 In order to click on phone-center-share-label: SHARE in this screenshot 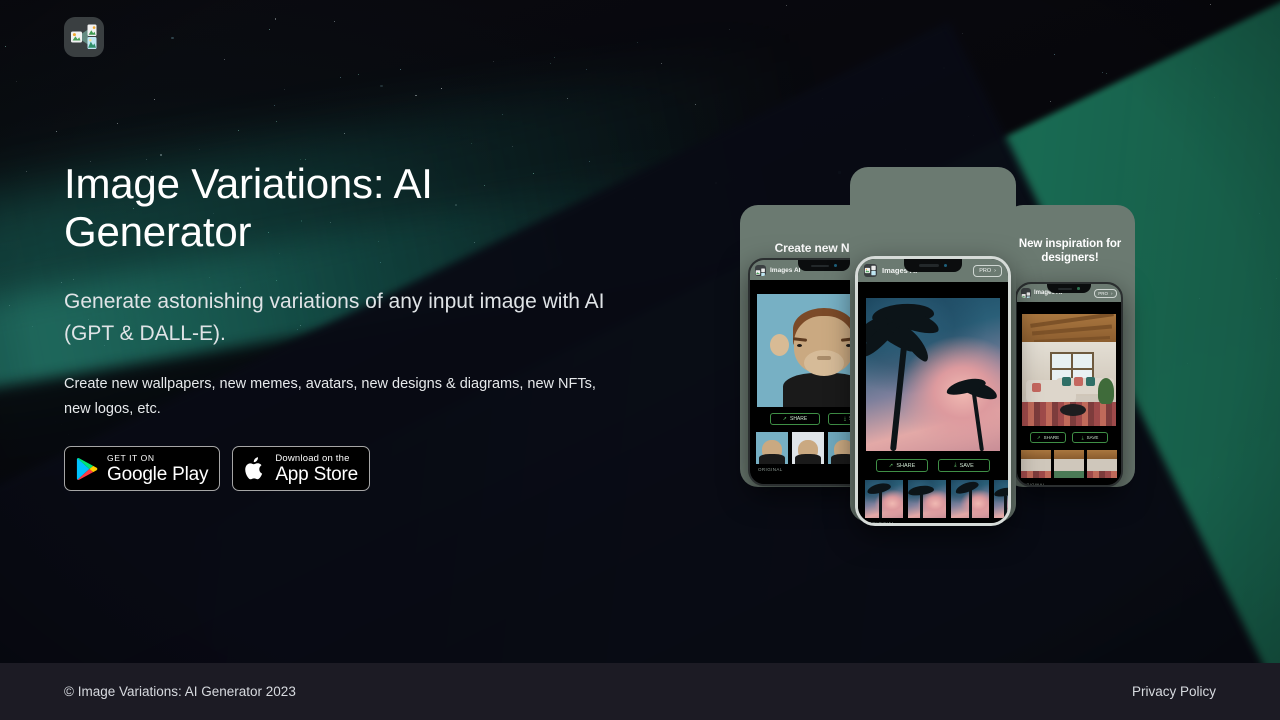, I will do `click(906, 465)`.